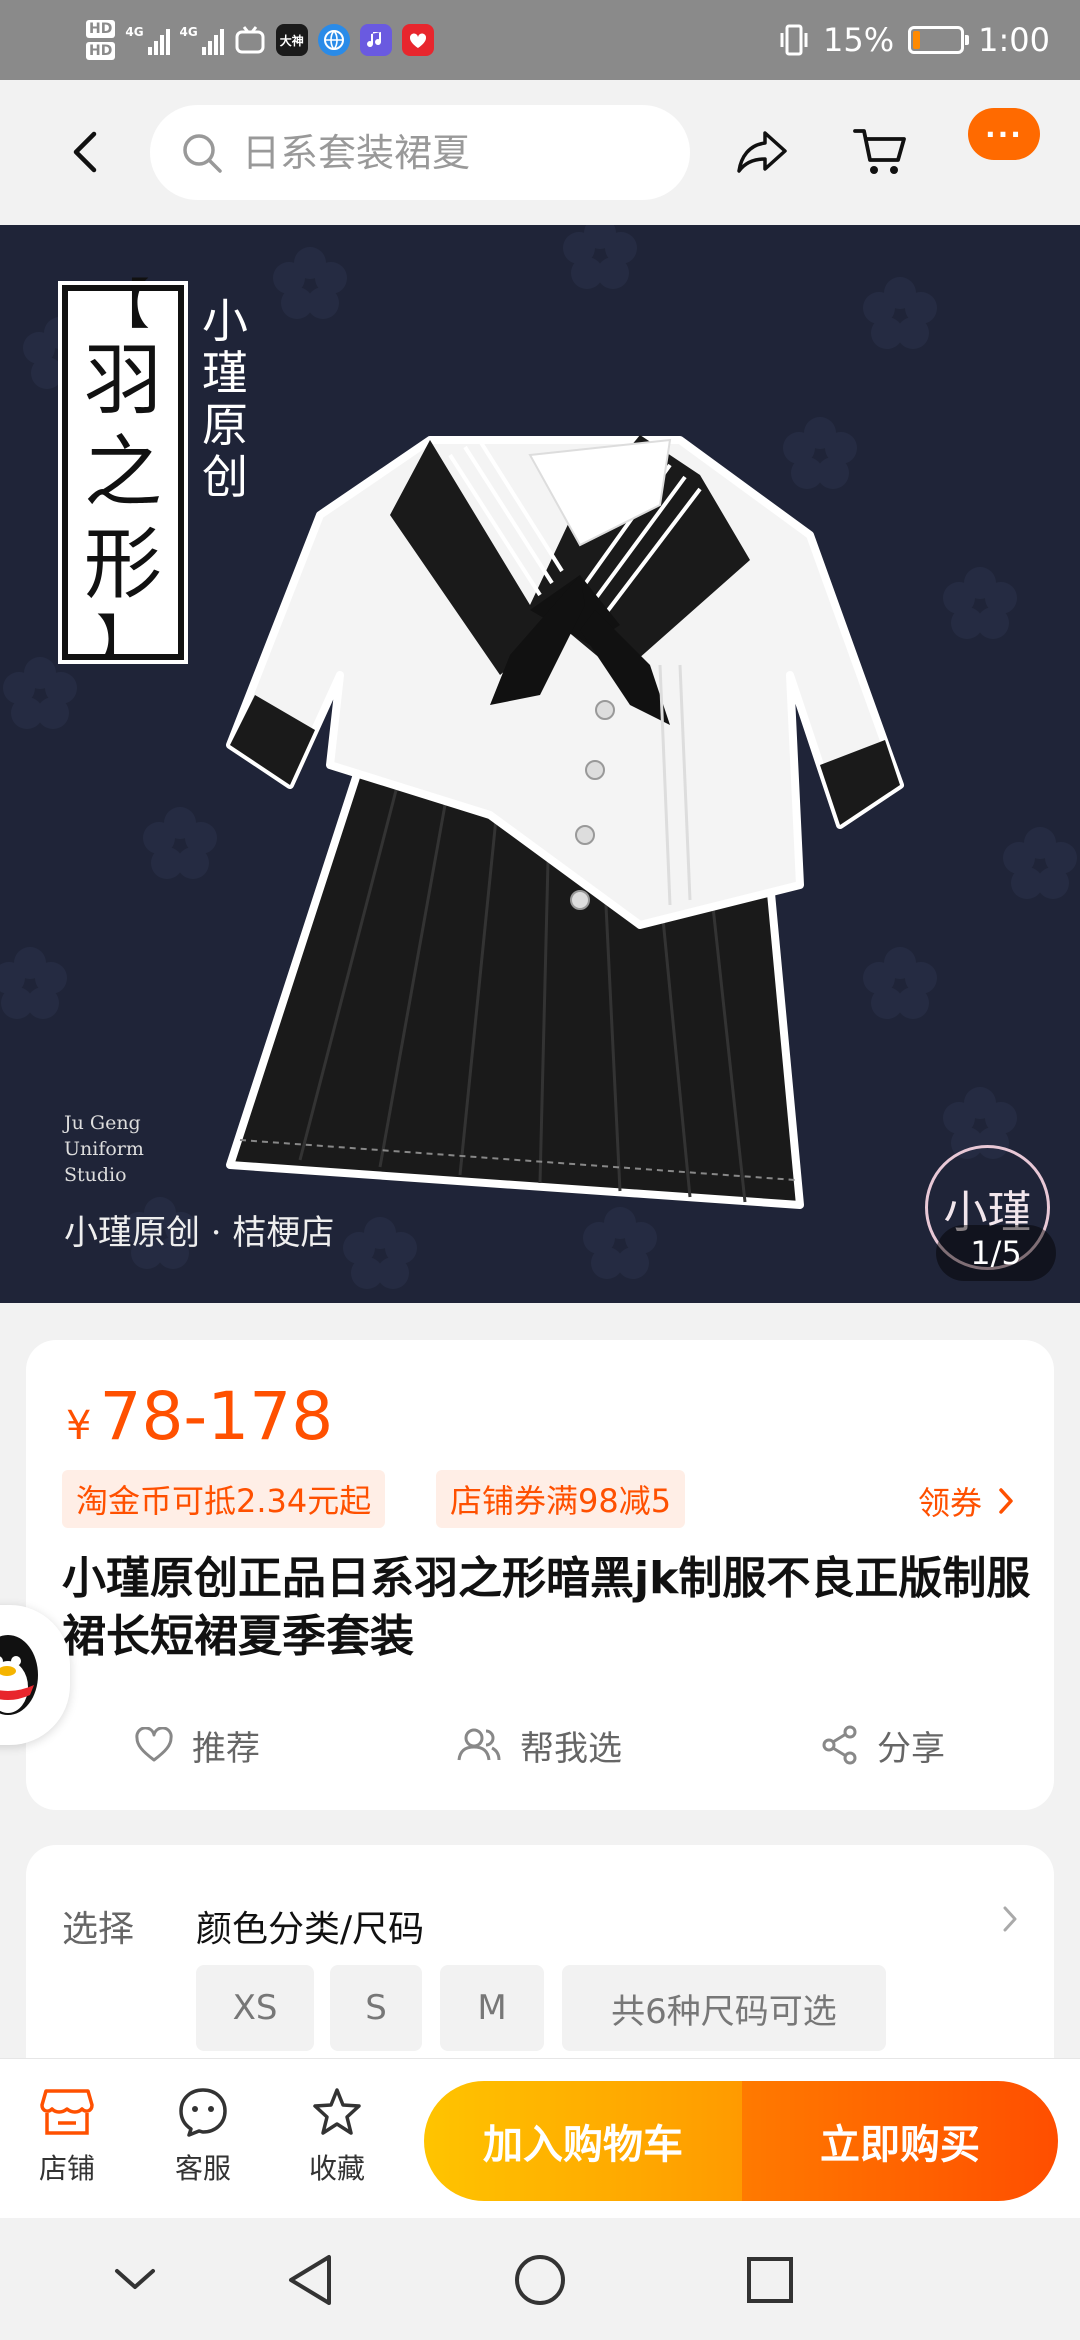 The height and width of the screenshot is (2340, 1080). I want to click on product-actions: 推荐 帮我选 分享, so click(540, 1745).